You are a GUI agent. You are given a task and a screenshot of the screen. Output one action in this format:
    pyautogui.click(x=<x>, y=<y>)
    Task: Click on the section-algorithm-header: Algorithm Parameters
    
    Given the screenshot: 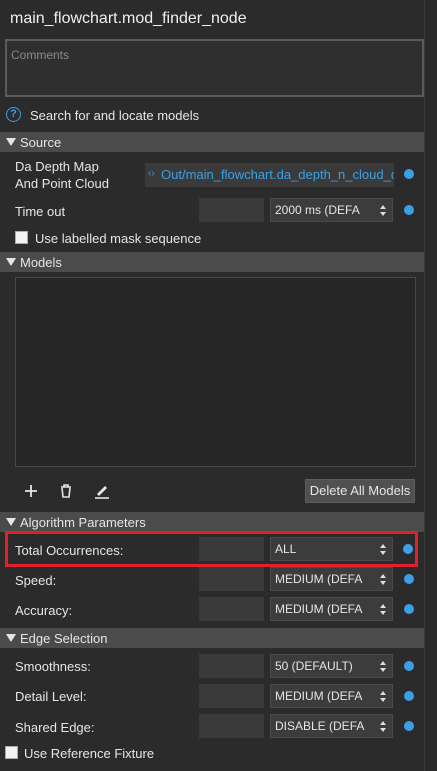 What is the action you would take?
    pyautogui.click(x=212, y=522)
    